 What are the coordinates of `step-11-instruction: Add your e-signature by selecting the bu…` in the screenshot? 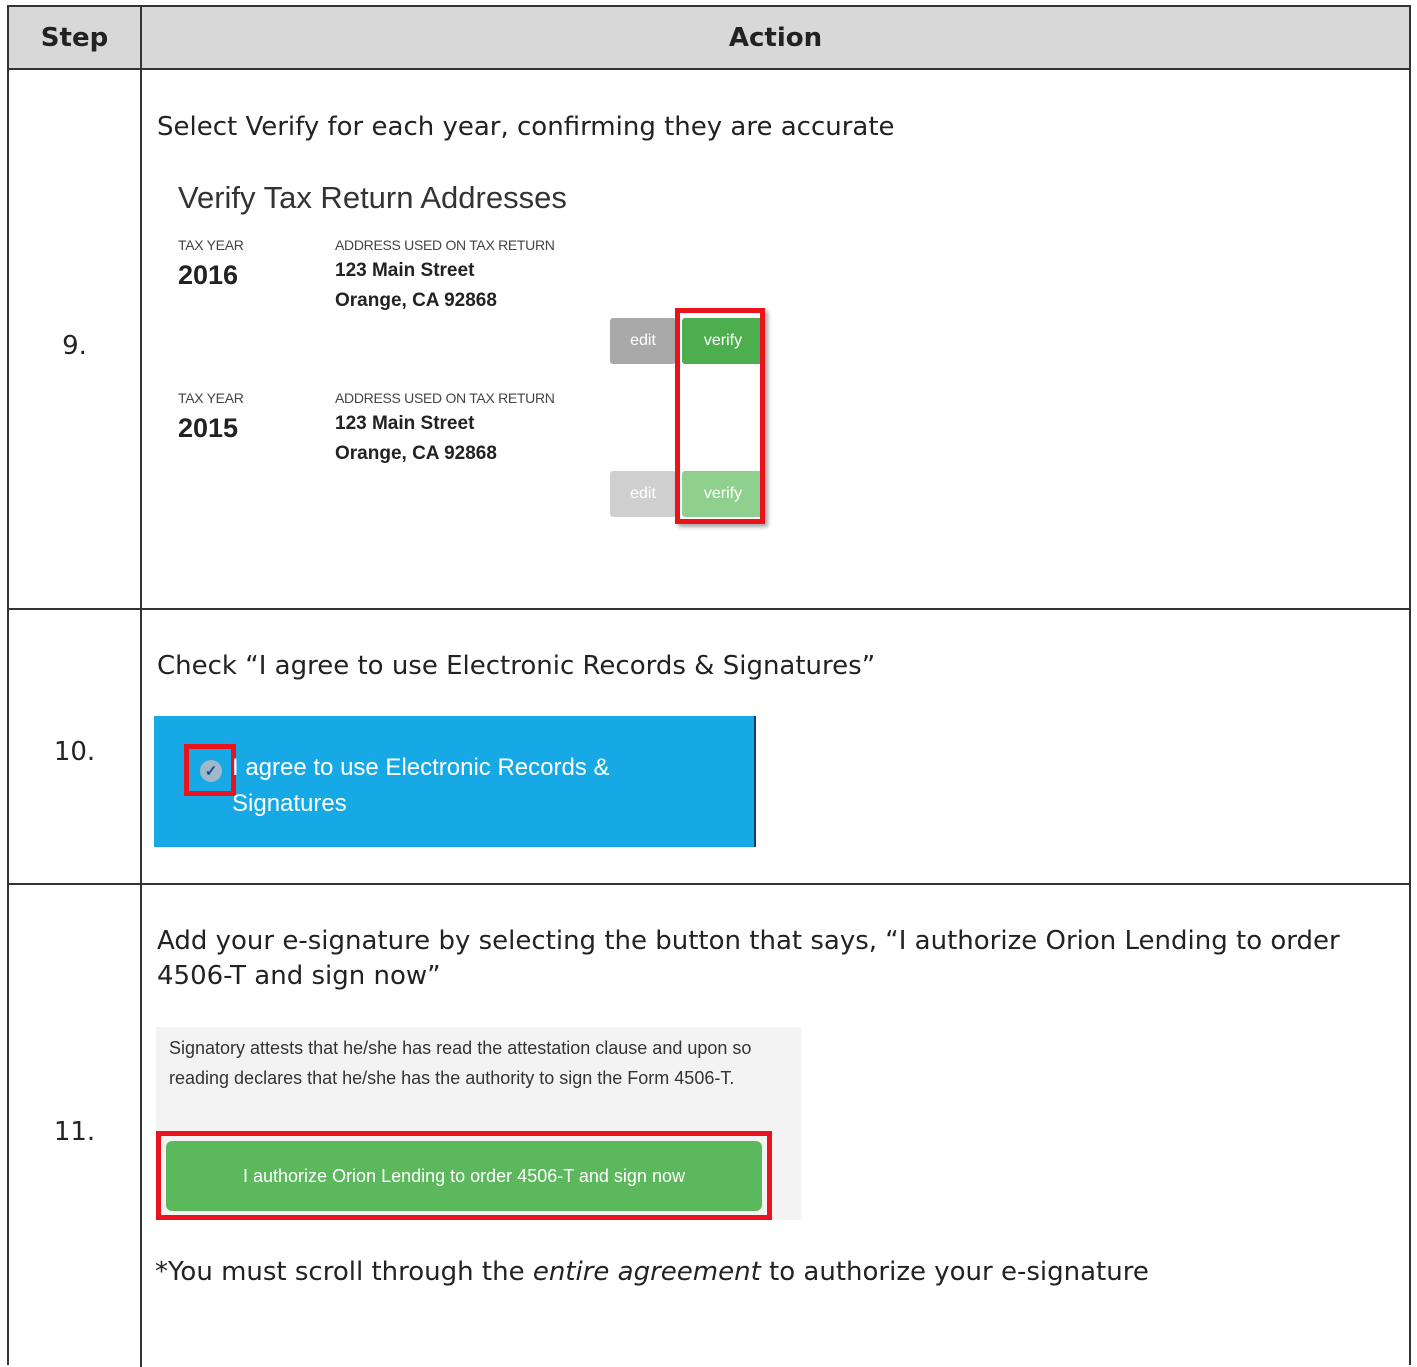 It's located at (748, 958).